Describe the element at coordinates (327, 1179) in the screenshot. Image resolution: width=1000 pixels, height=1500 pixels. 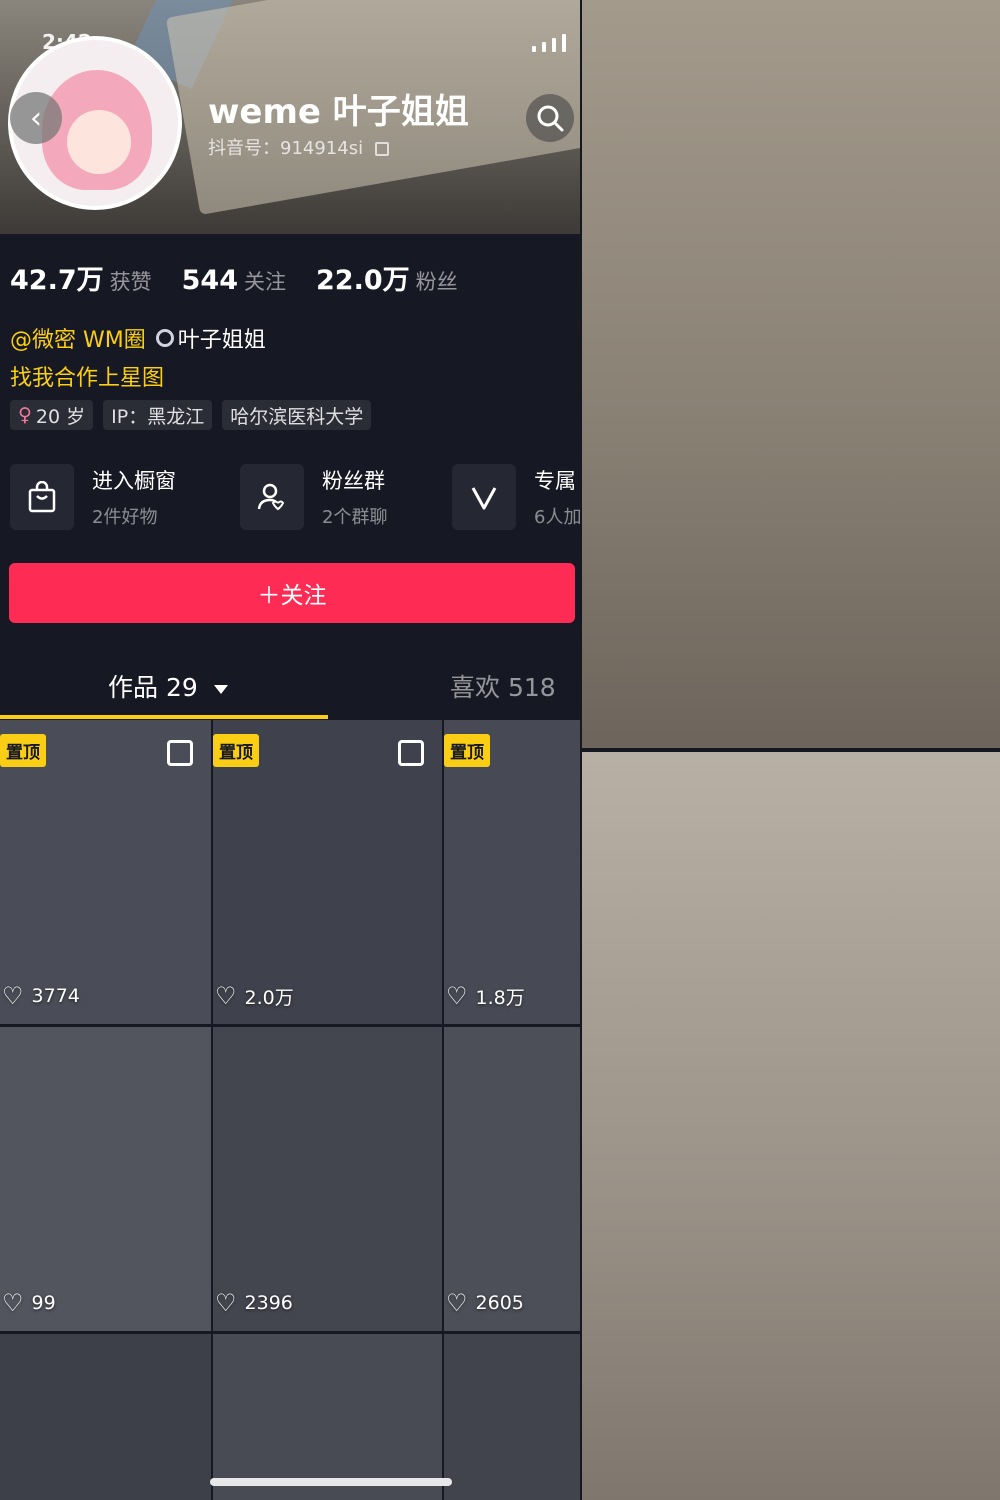
I see `video-thumbnail: ♡ 2396` at that location.